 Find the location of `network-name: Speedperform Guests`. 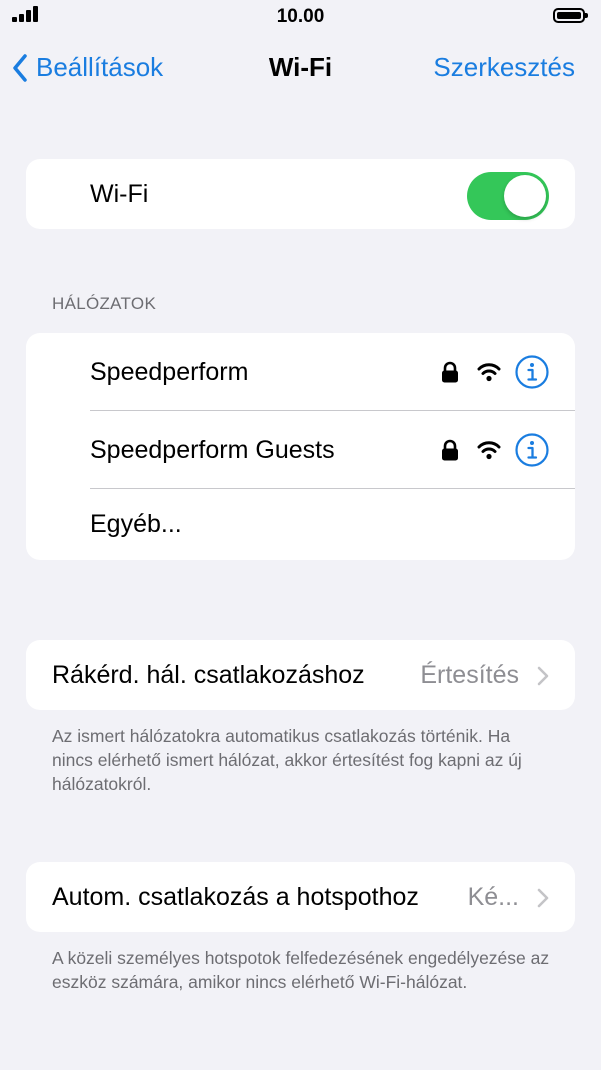

network-name: Speedperform Guests is located at coordinates (212, 449).